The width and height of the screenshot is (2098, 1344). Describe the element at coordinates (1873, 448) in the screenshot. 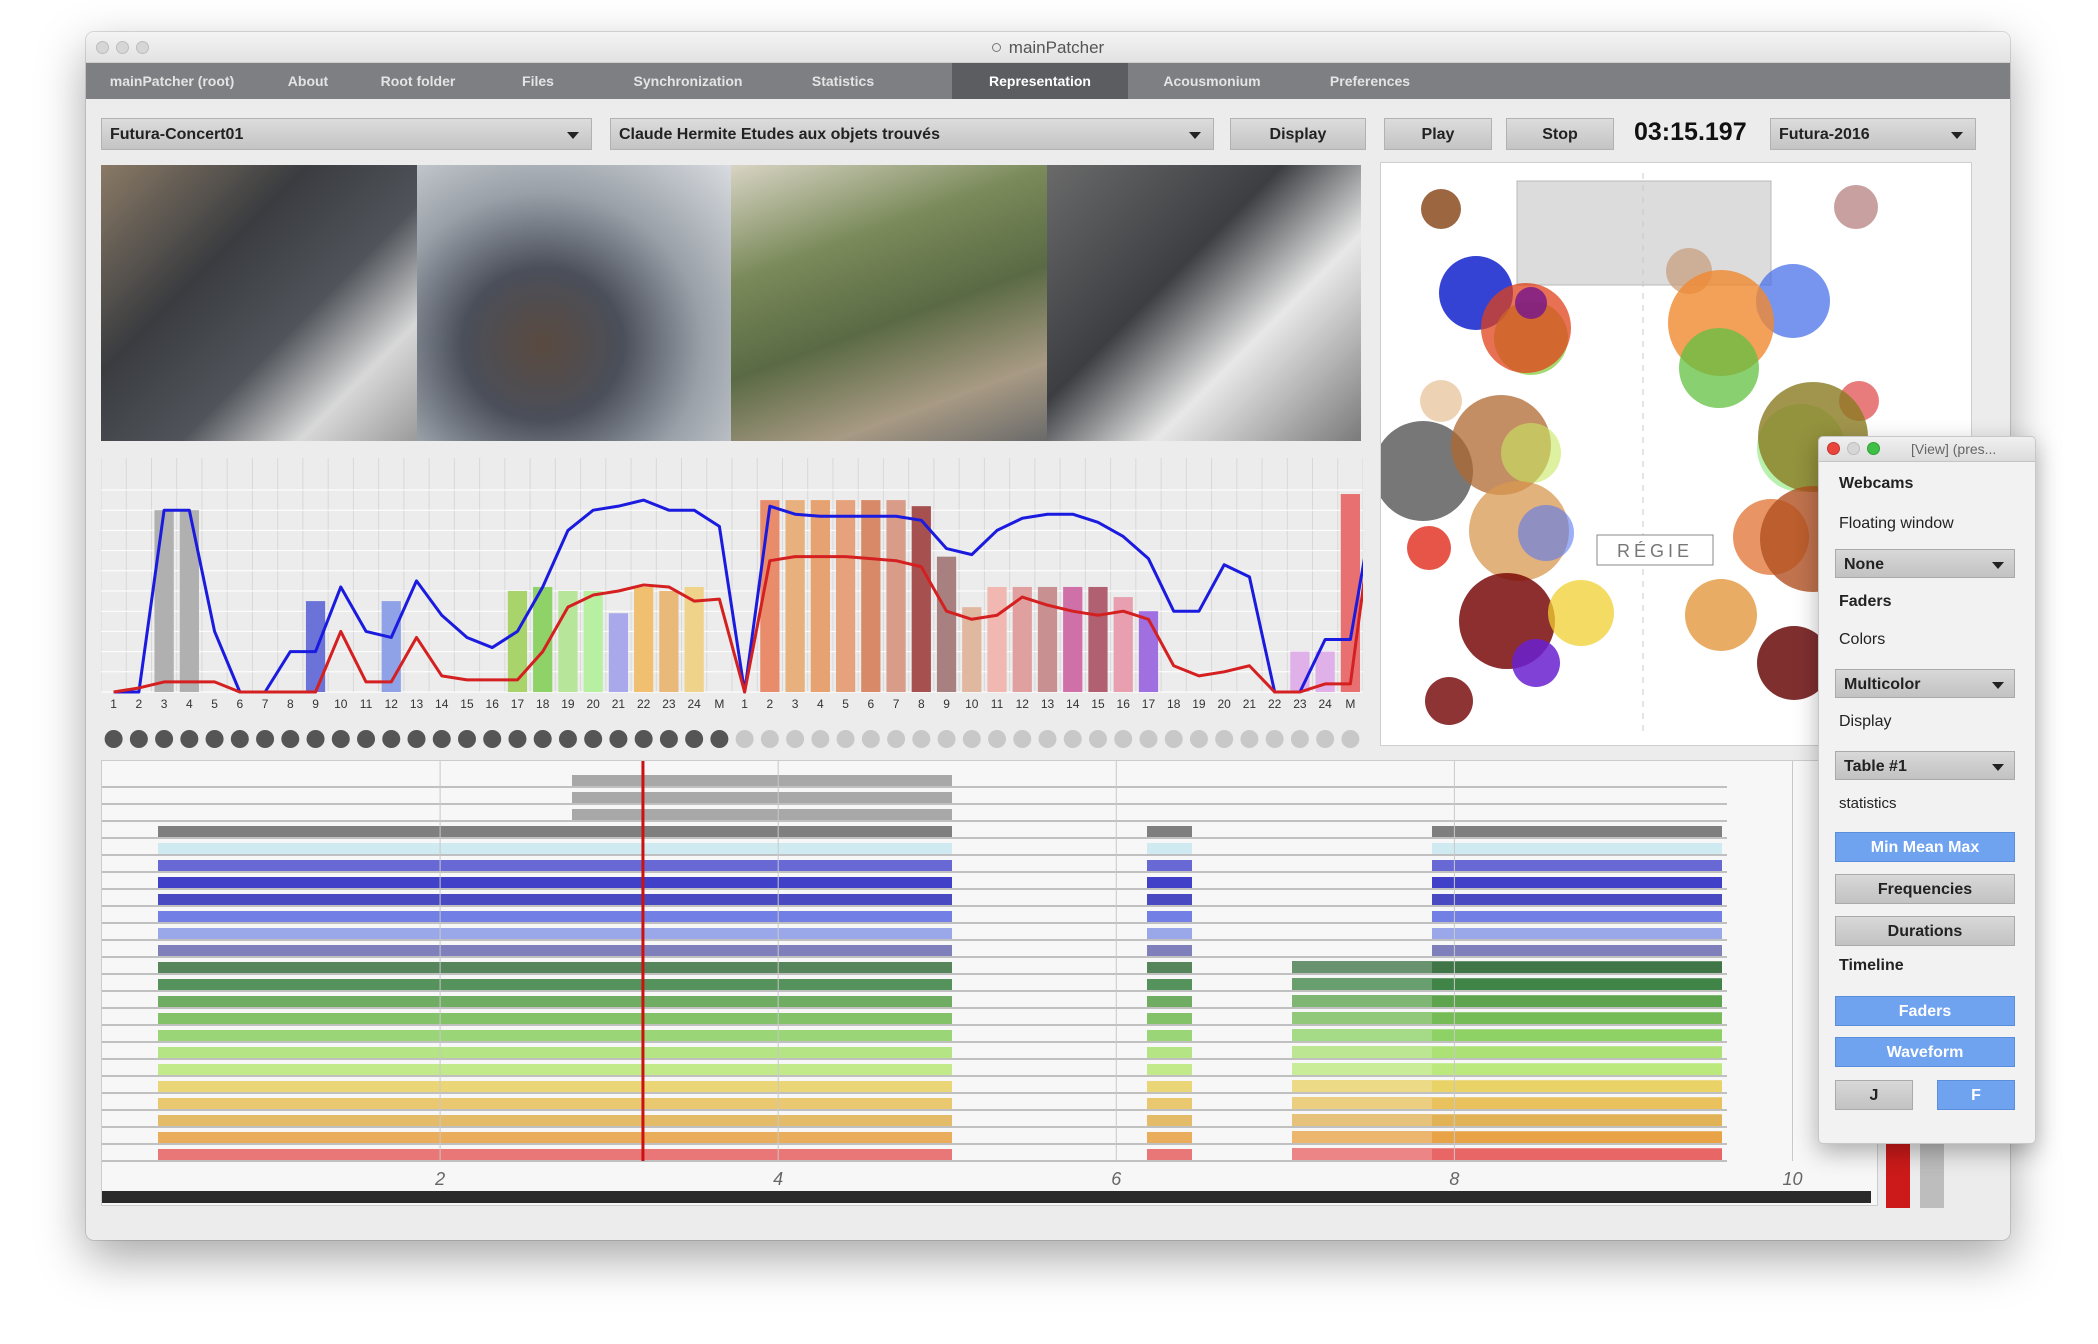

I see `panel-zoom-button` at that location.